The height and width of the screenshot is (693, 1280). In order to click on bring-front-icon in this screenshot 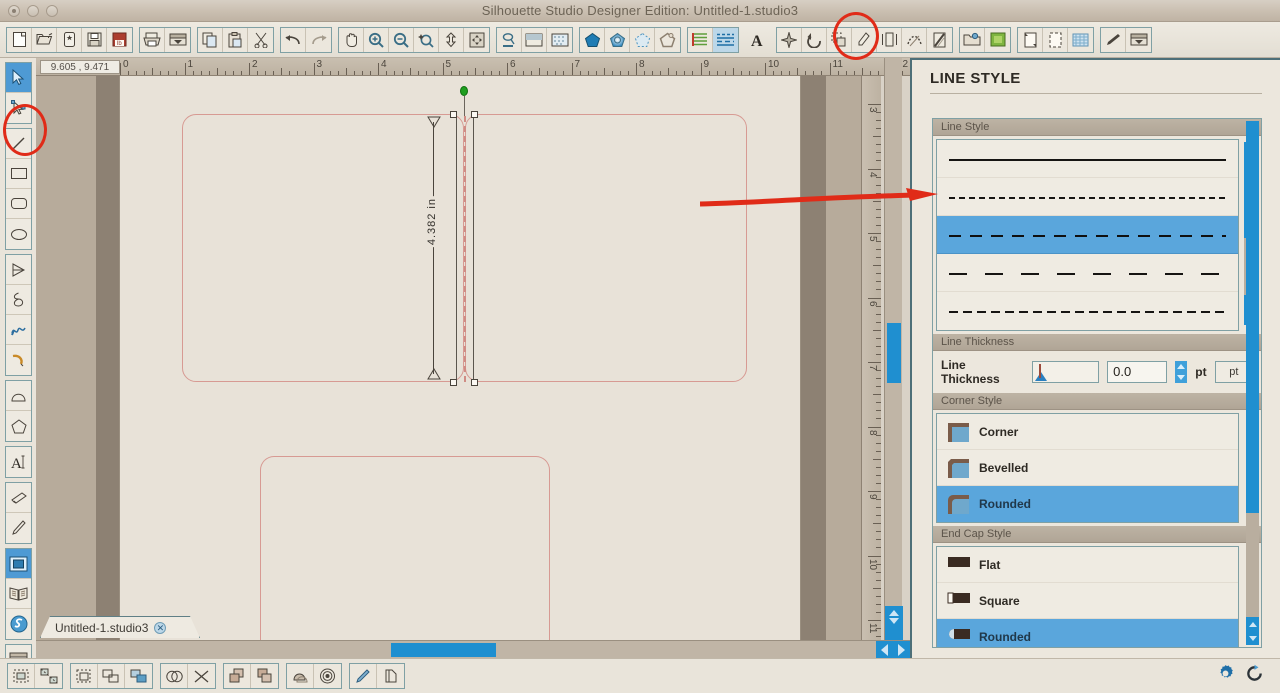, I will do `click(237, 676)`.